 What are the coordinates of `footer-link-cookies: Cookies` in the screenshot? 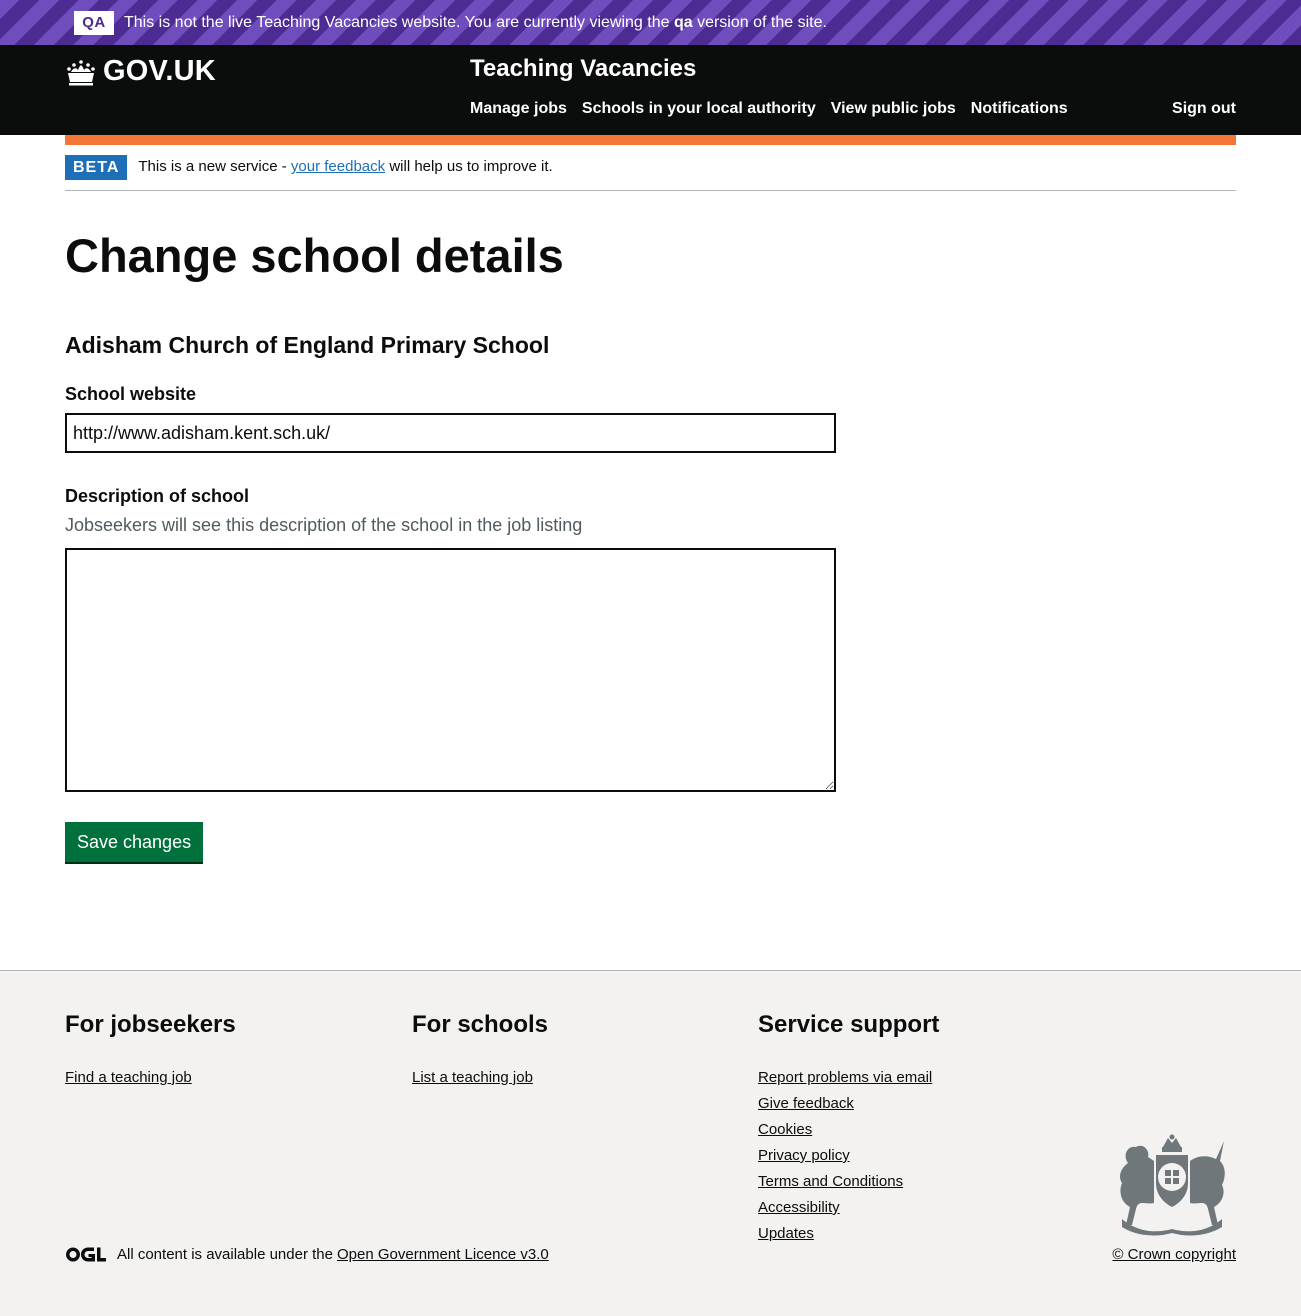 It's located at (848, 1129).